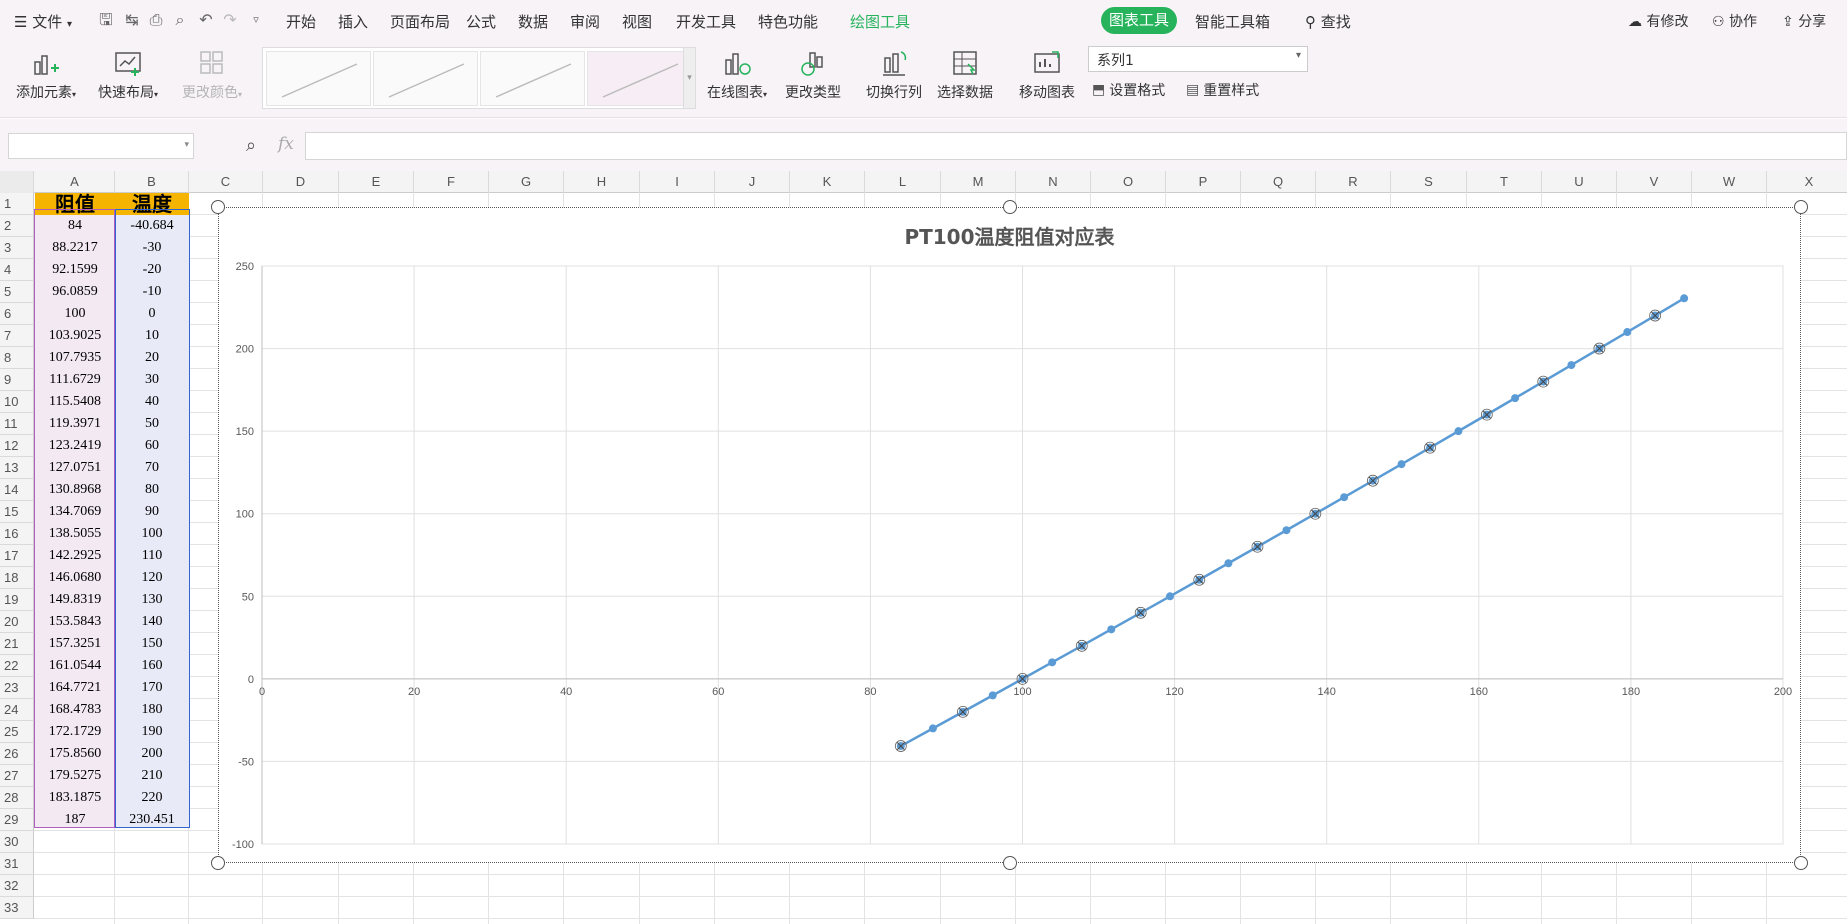 The width and height of the screenshot is (1847, 924). What do you see at coordinates (1504, 182) in the screenshot?
I see `column-header-t: T` at bounding box center [1504, 182].